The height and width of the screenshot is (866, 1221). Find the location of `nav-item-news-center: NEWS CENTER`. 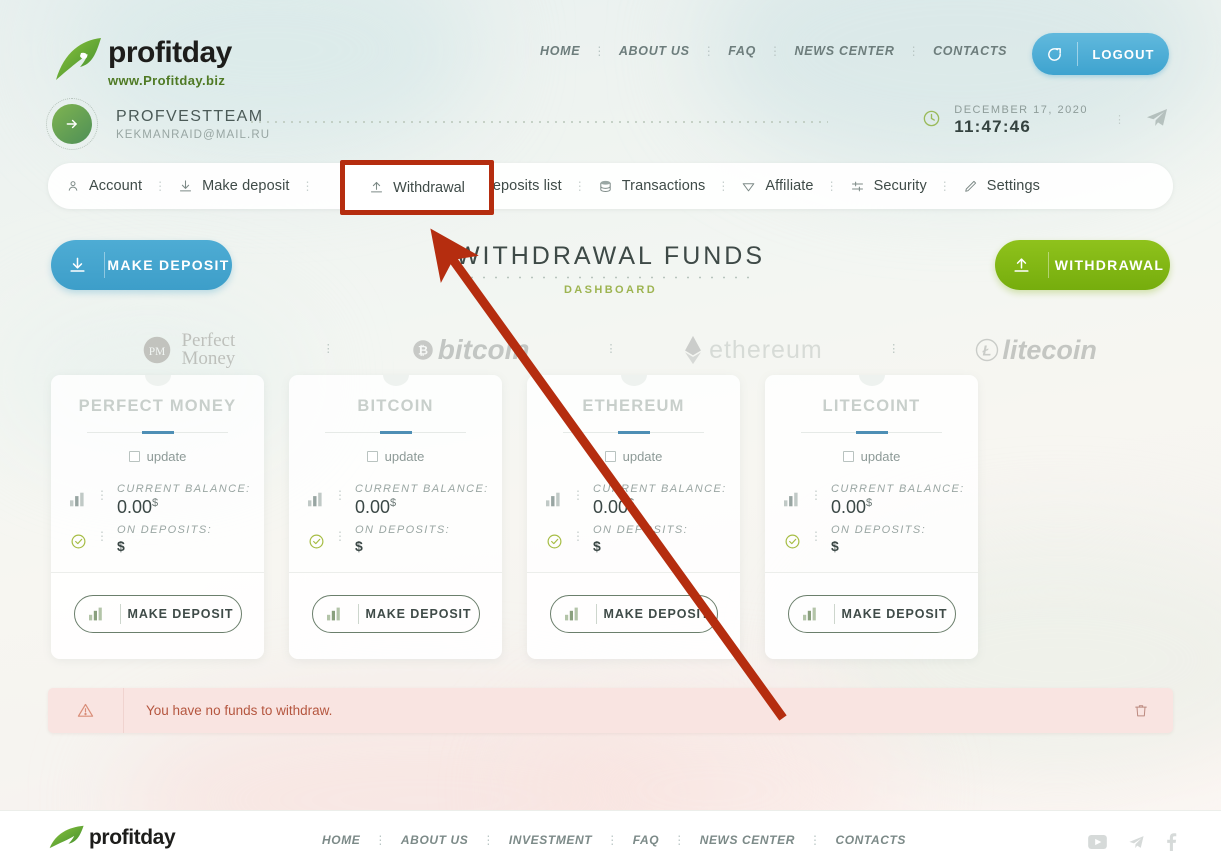

nav-item-news-center: NEWS CENTER is located at coordinates (845, 51).